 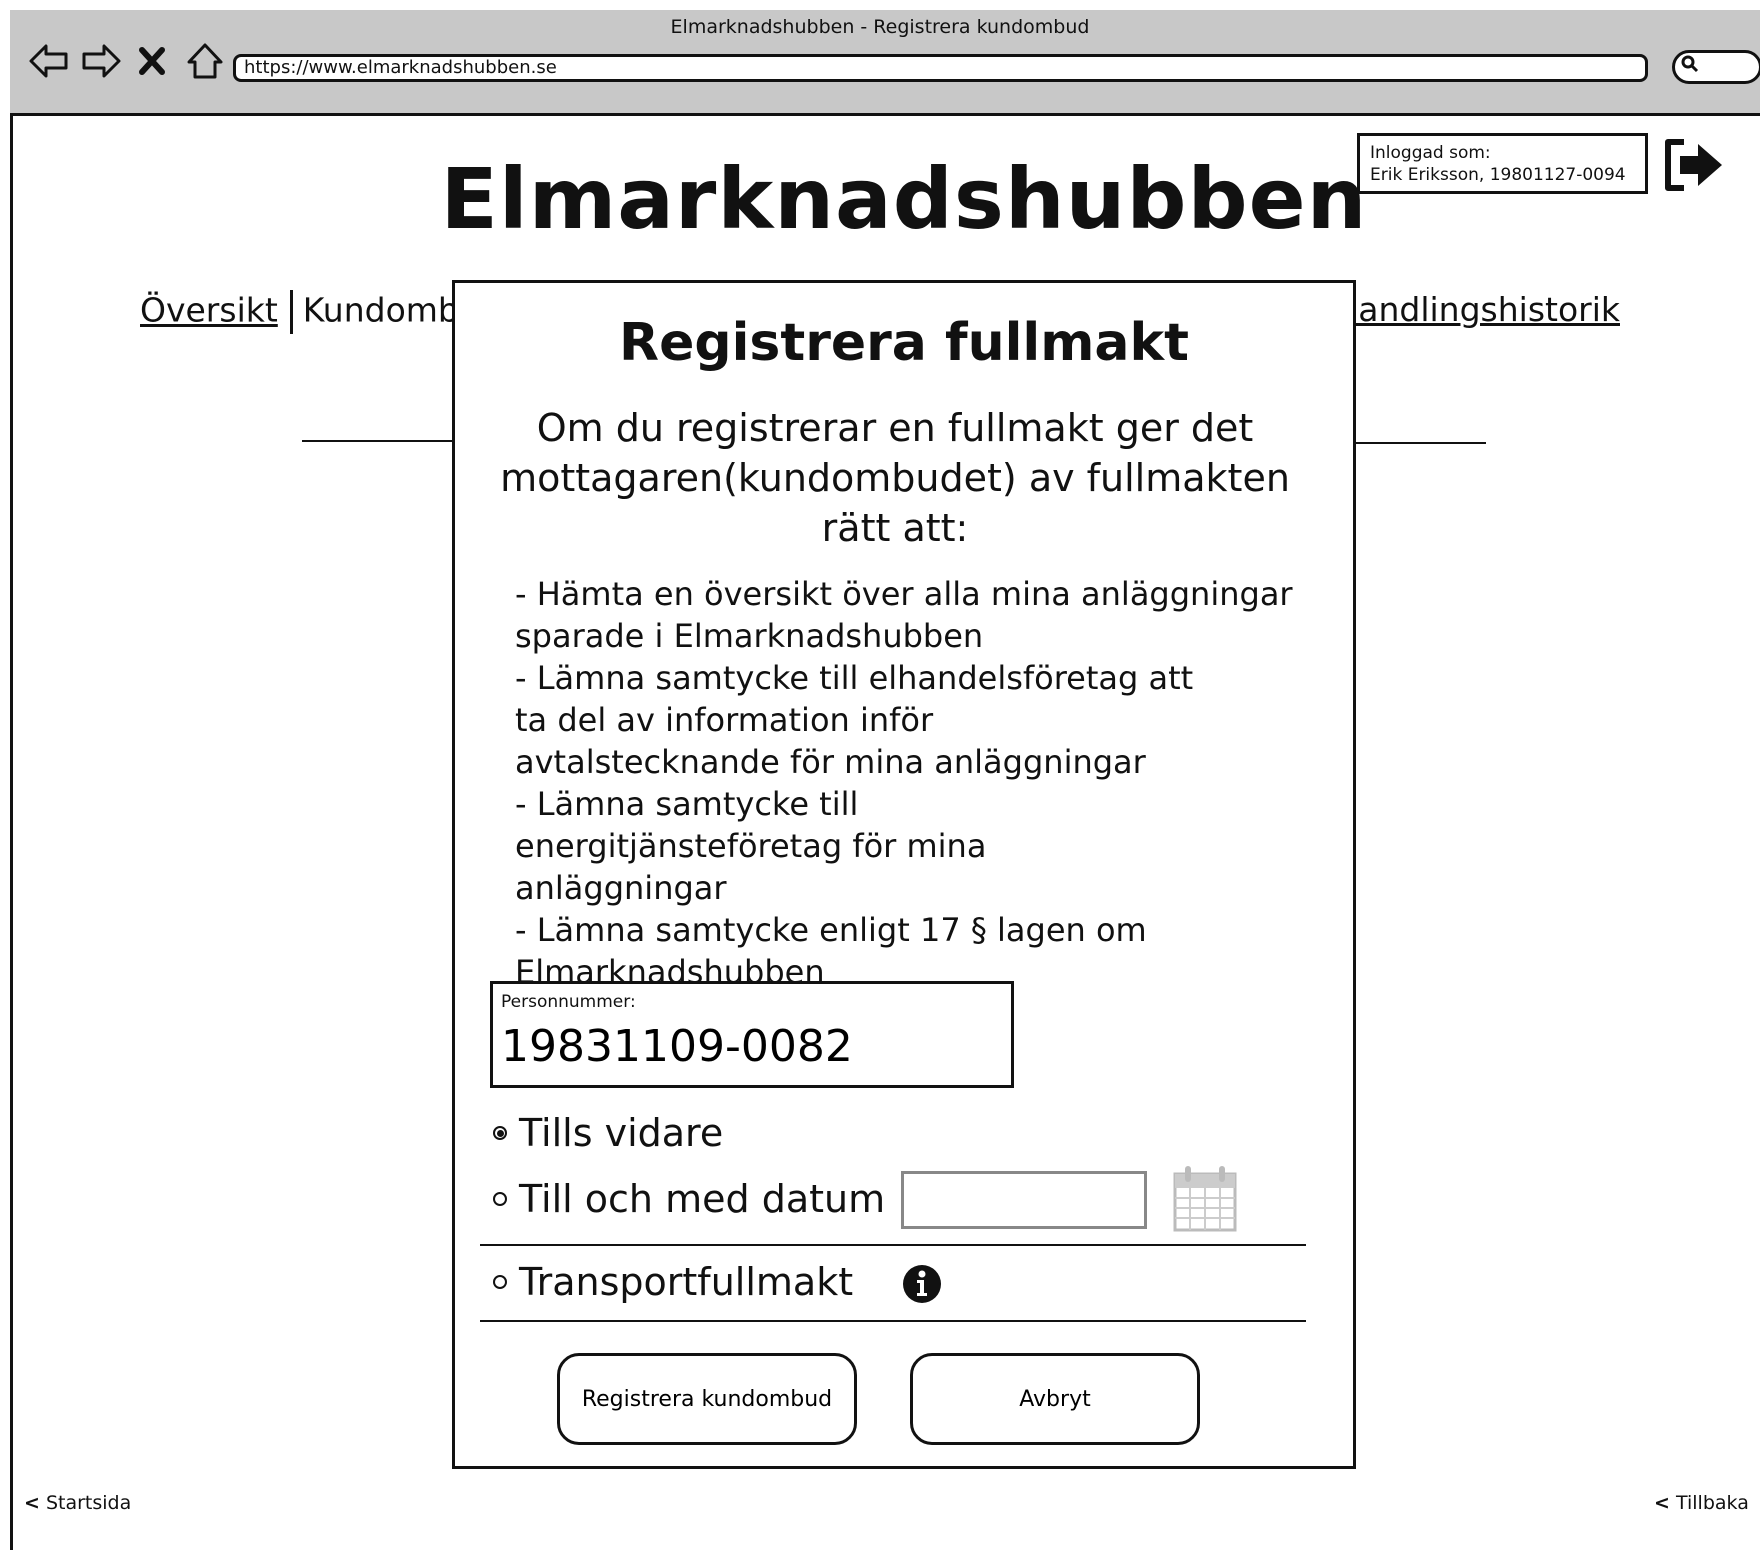 What do you see at coordinates (1695, 165) in the screenshot?
I see `logout-icon` at bounding box center [1695, 165].